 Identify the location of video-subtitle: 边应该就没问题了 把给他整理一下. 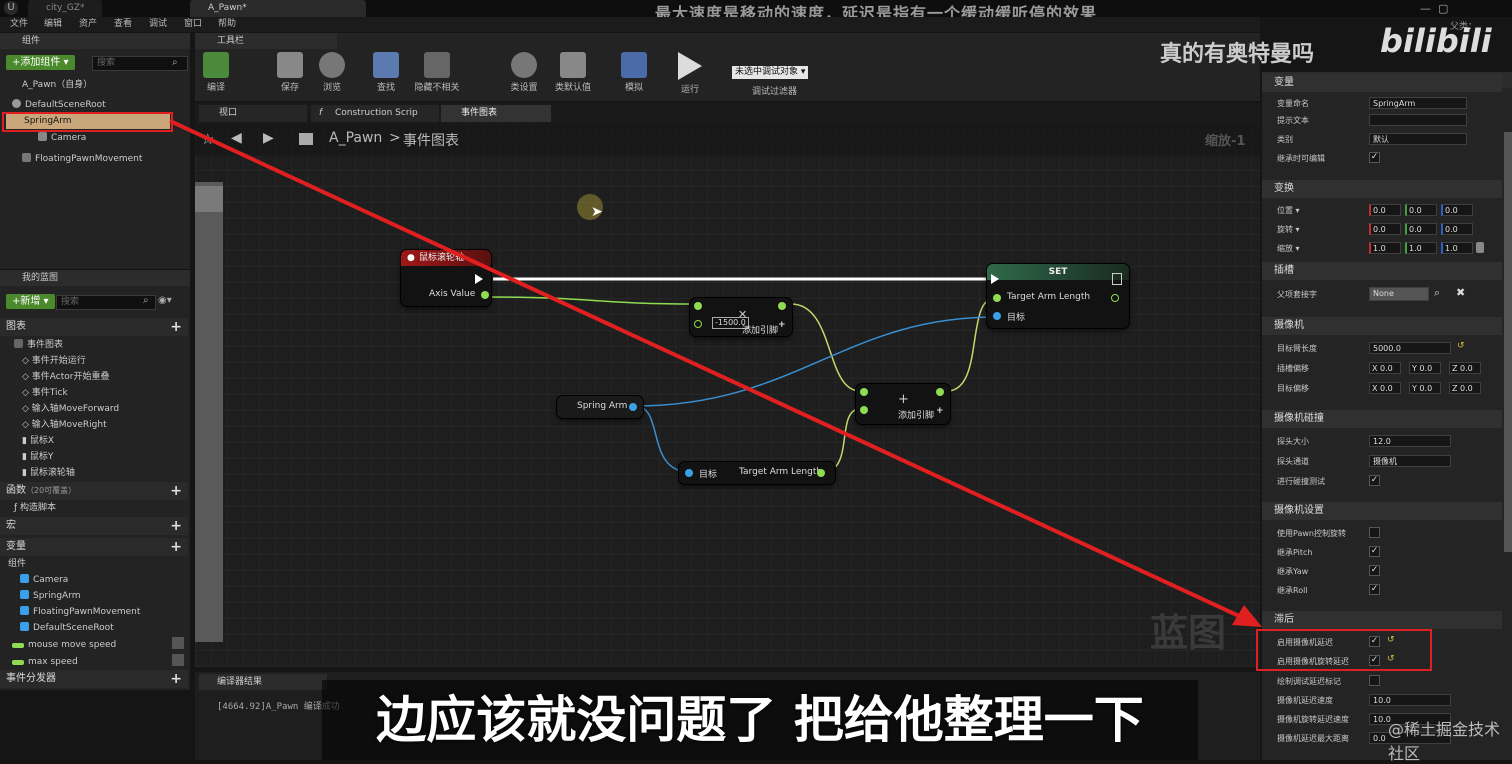
(760, 720).